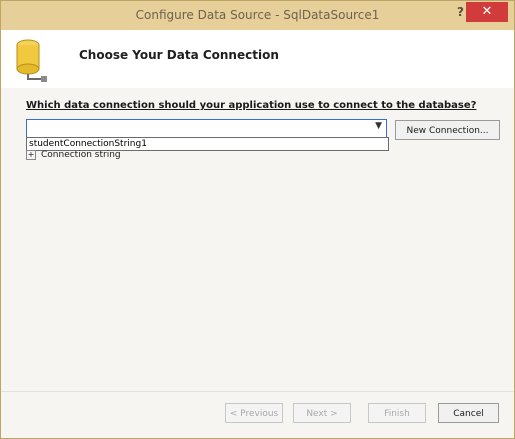 Image resolution: width=515 pixels, height=439 pixels. Describe the element at coordinates (257, 391) in the screenshot. I see `footer-divider` at that location.